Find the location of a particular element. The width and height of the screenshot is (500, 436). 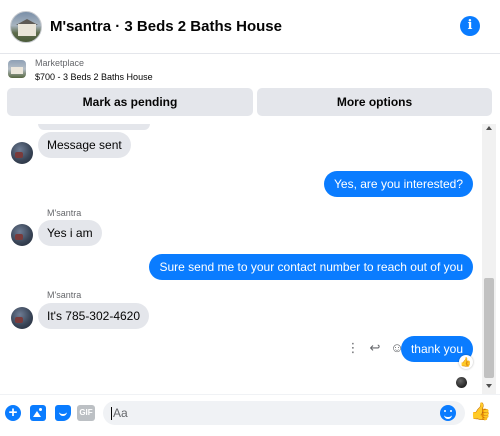

more-actions-icon: ⋮ is located at coordinates (353, 348).